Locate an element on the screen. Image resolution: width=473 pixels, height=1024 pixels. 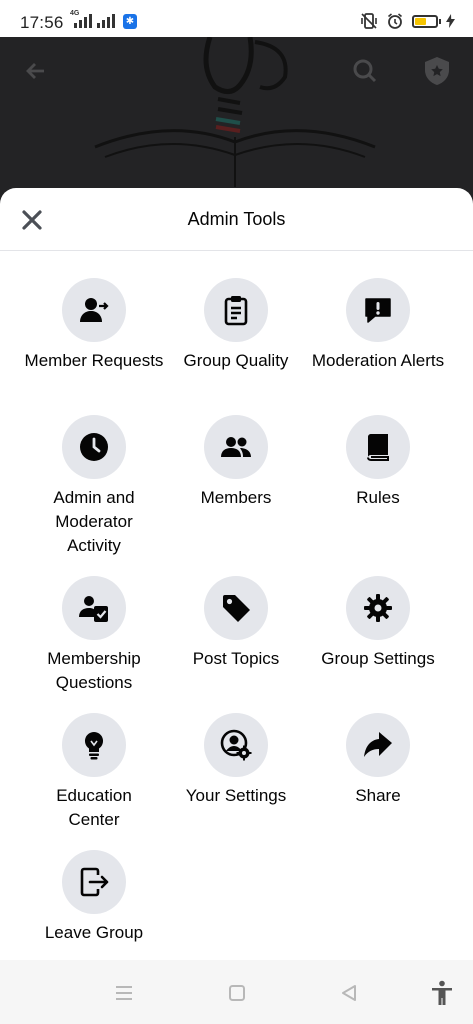
tool-label: Share is located at coordinates (378, 795).